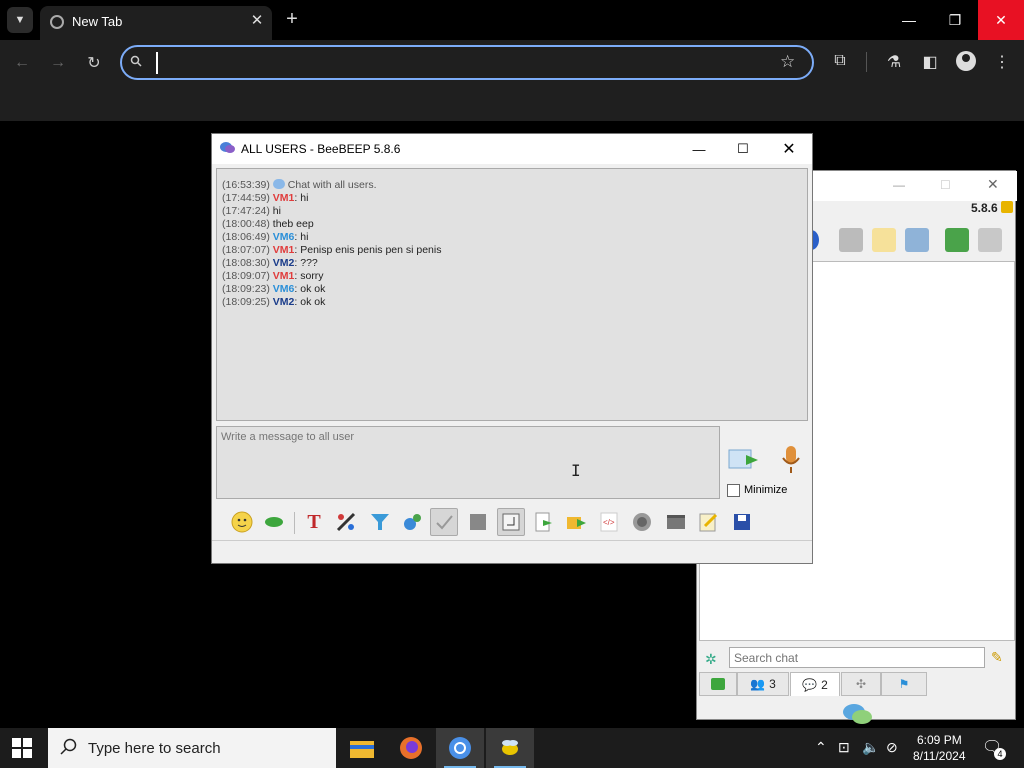 The width and height of the screenshot is (1024, 768). What do you see at coordinates (758, 684) in the screenshot?
I see `users-icon: 👥` at bounding box center [758, 684].